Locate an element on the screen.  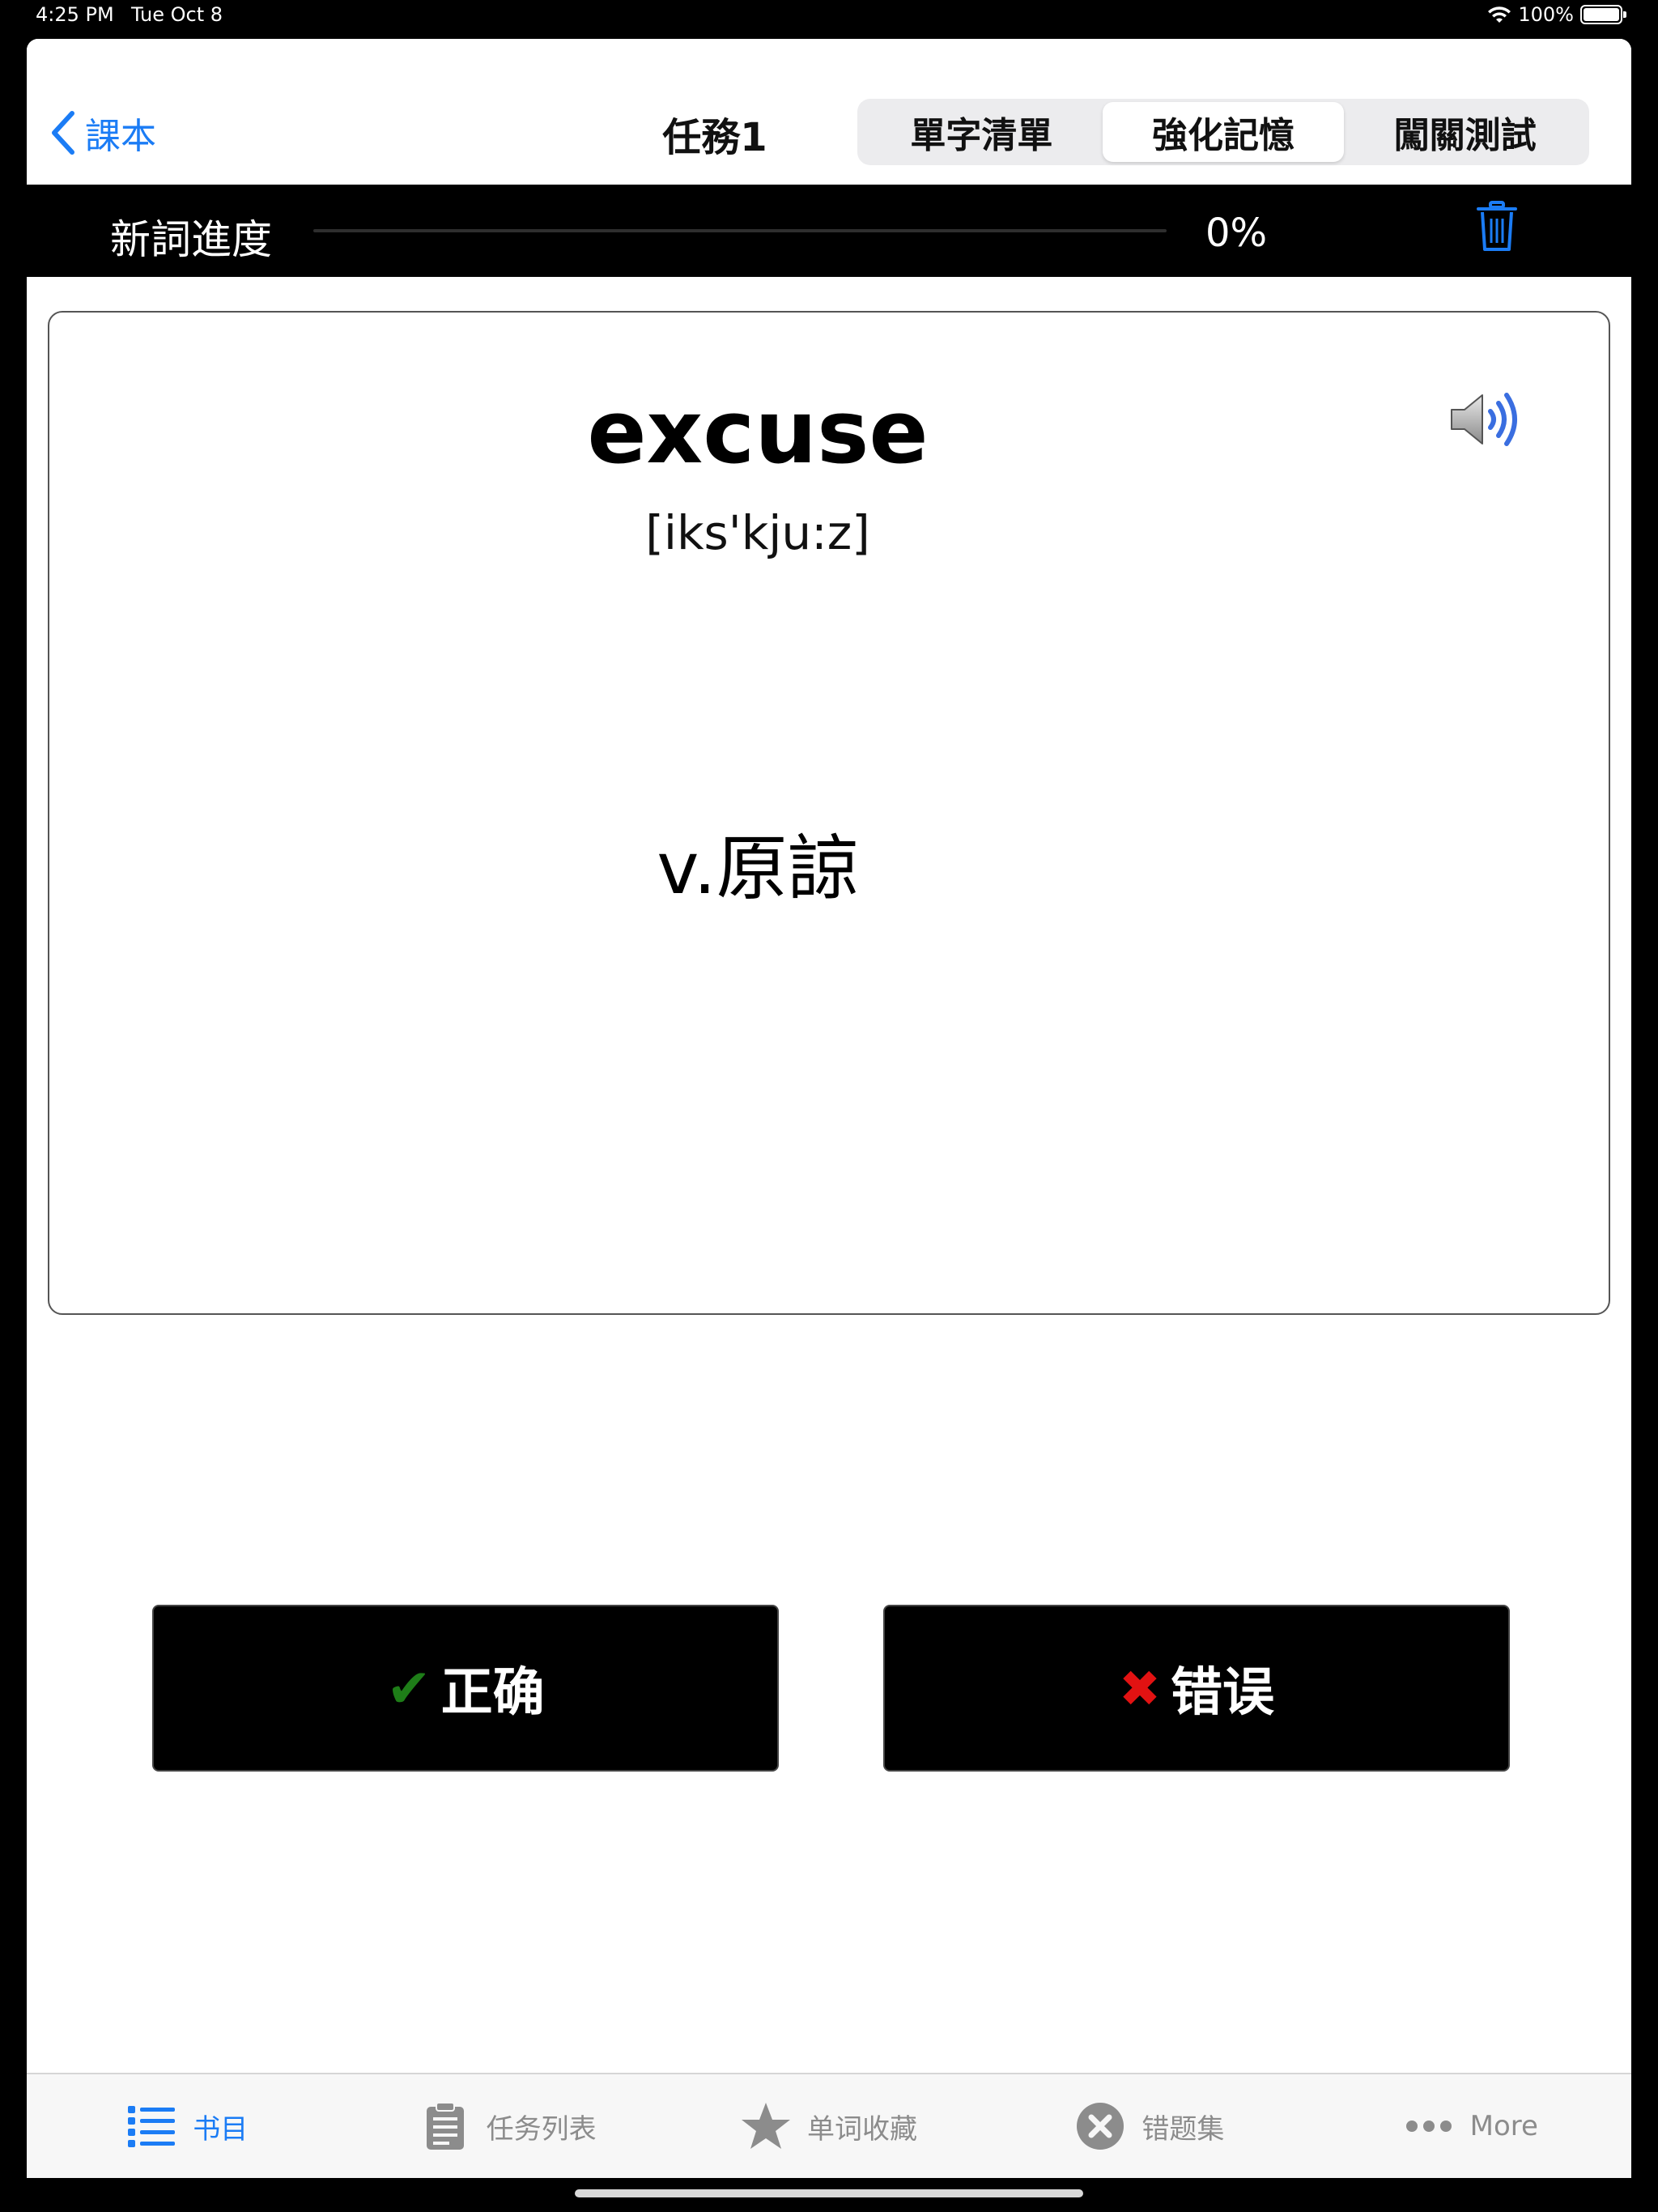
clipboard-icon is located at coordinates (445, 2126).